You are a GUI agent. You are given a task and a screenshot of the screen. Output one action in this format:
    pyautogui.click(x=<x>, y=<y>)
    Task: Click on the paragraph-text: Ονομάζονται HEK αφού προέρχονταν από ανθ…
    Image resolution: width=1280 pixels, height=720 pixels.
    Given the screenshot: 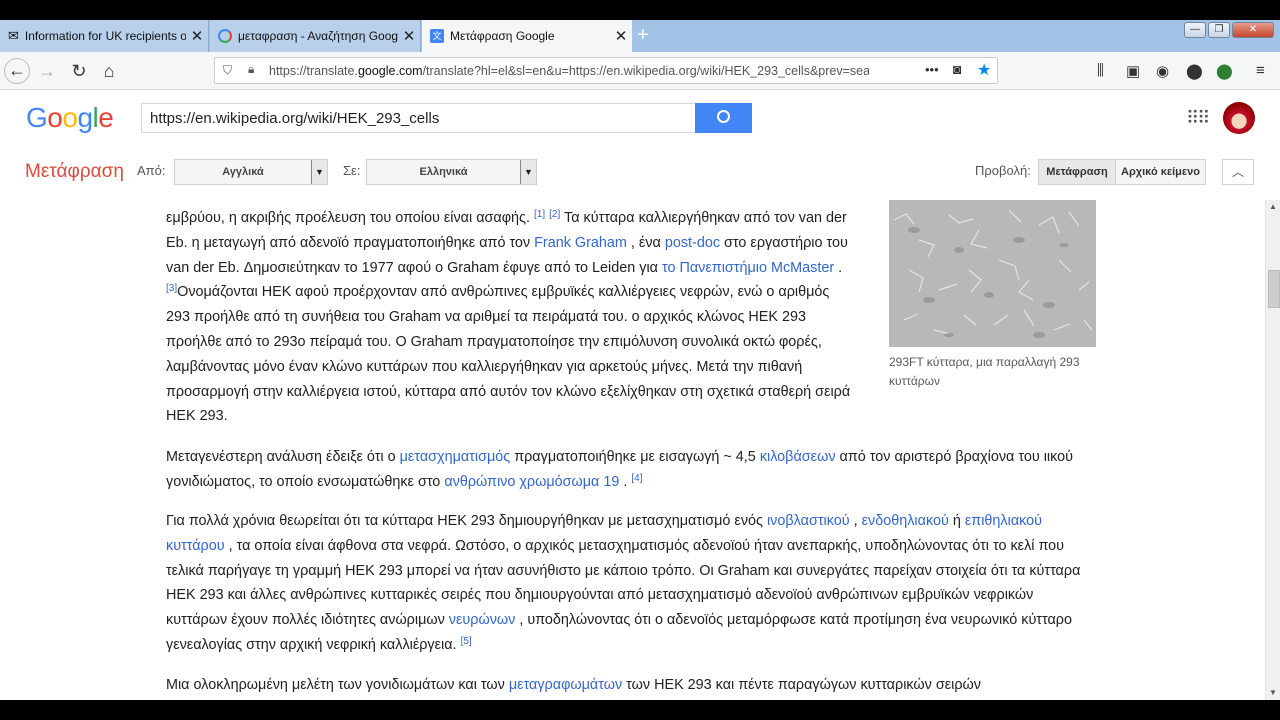 What is the action you would take?
    pyautogui.click(x=508, y=354)
    